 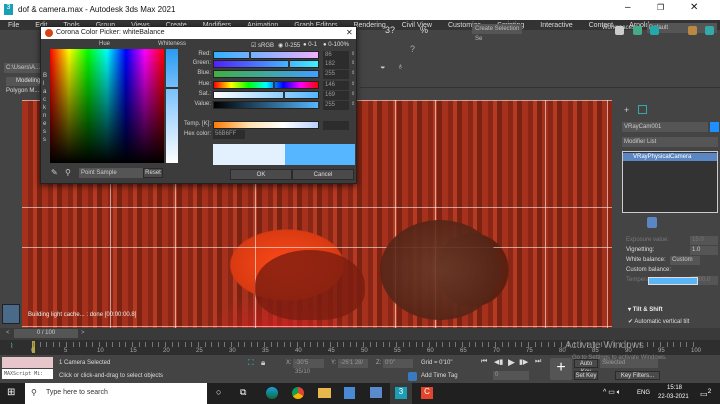 I want to click on blue-slider, so click(x=266, y=74).